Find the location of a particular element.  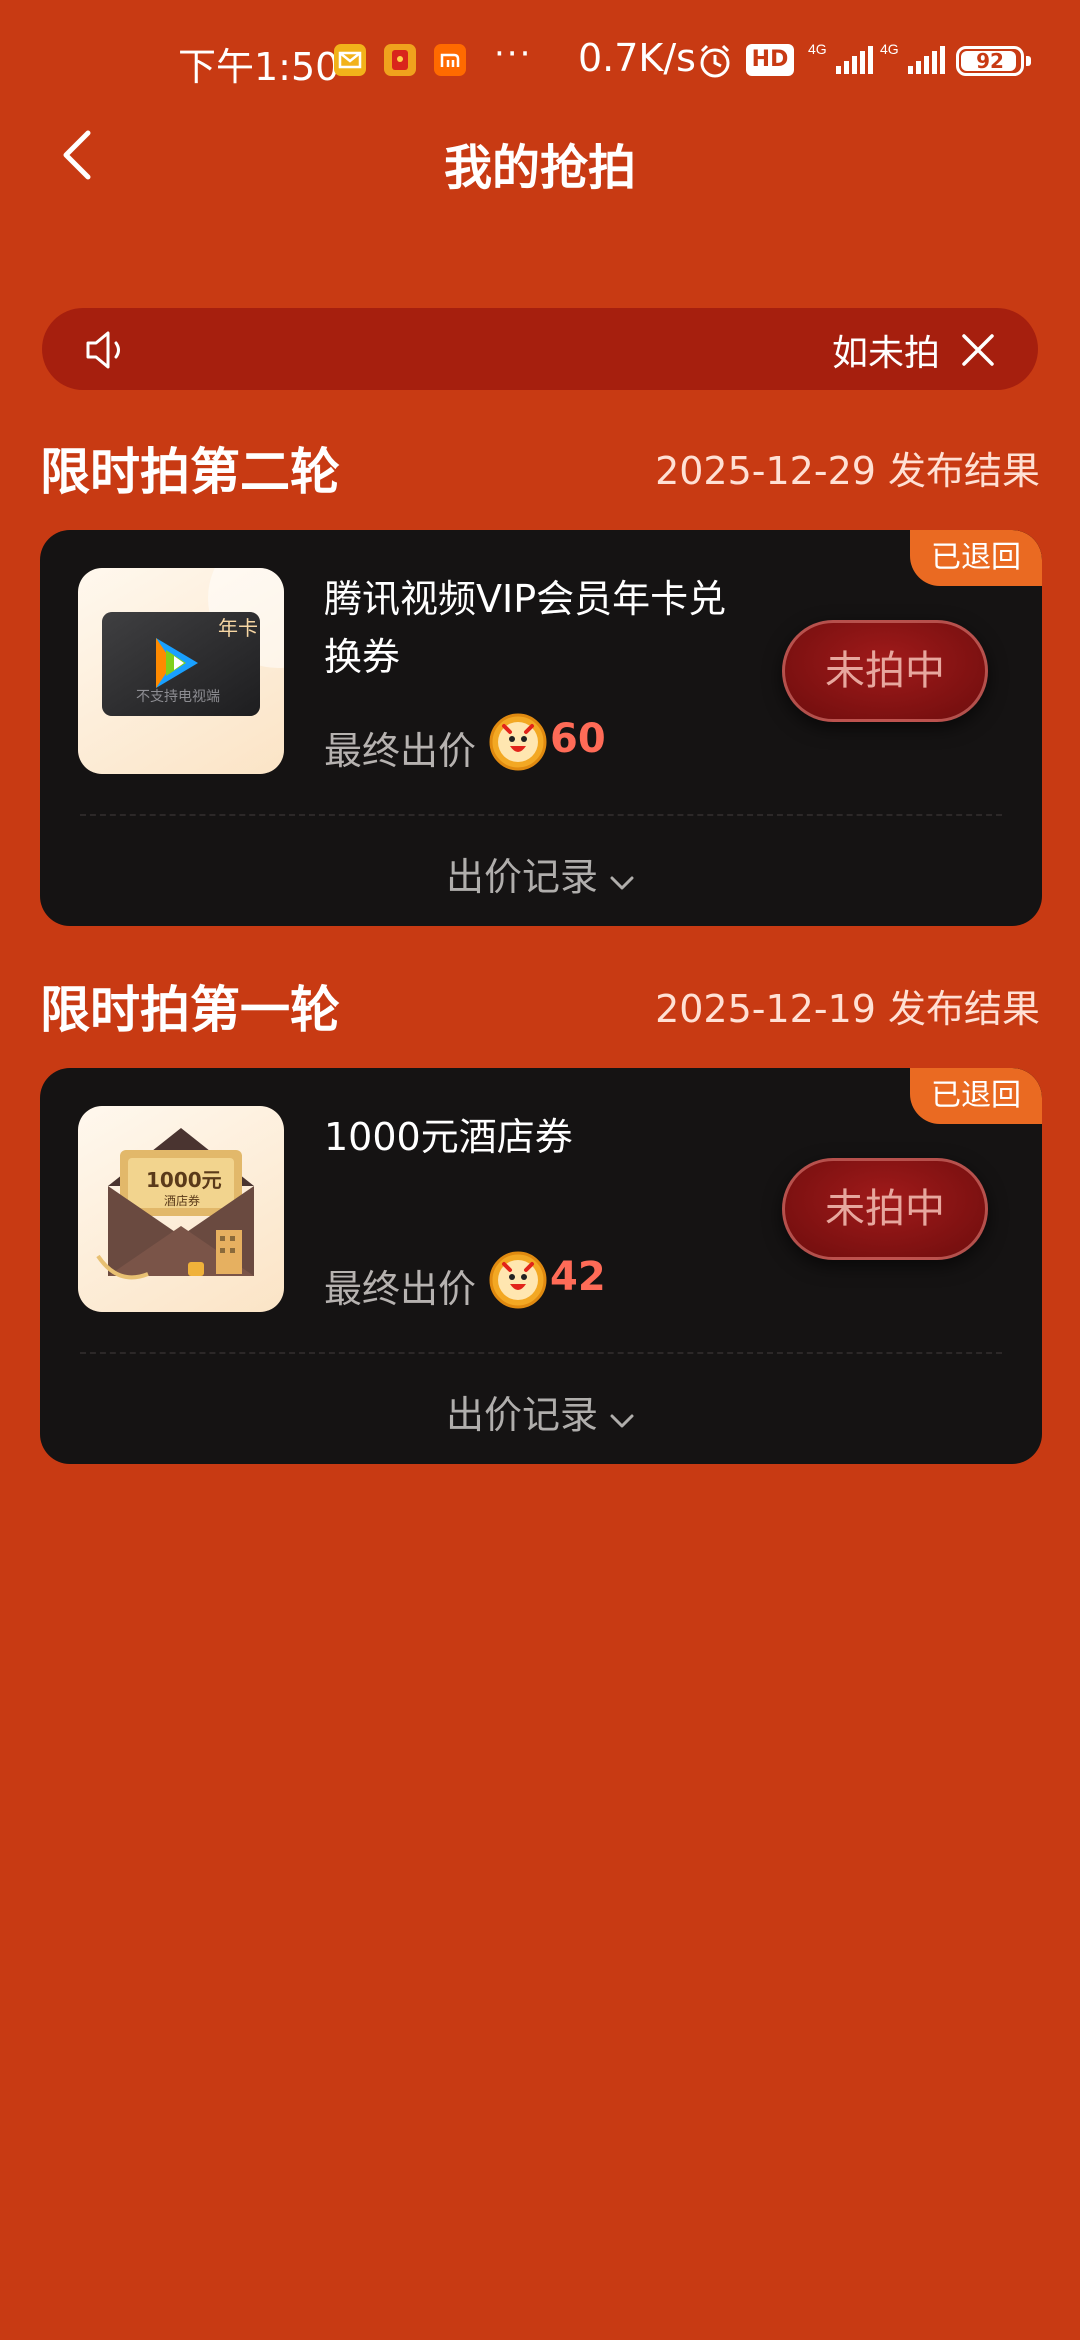

close-icon is located at coordinates (978, 350).